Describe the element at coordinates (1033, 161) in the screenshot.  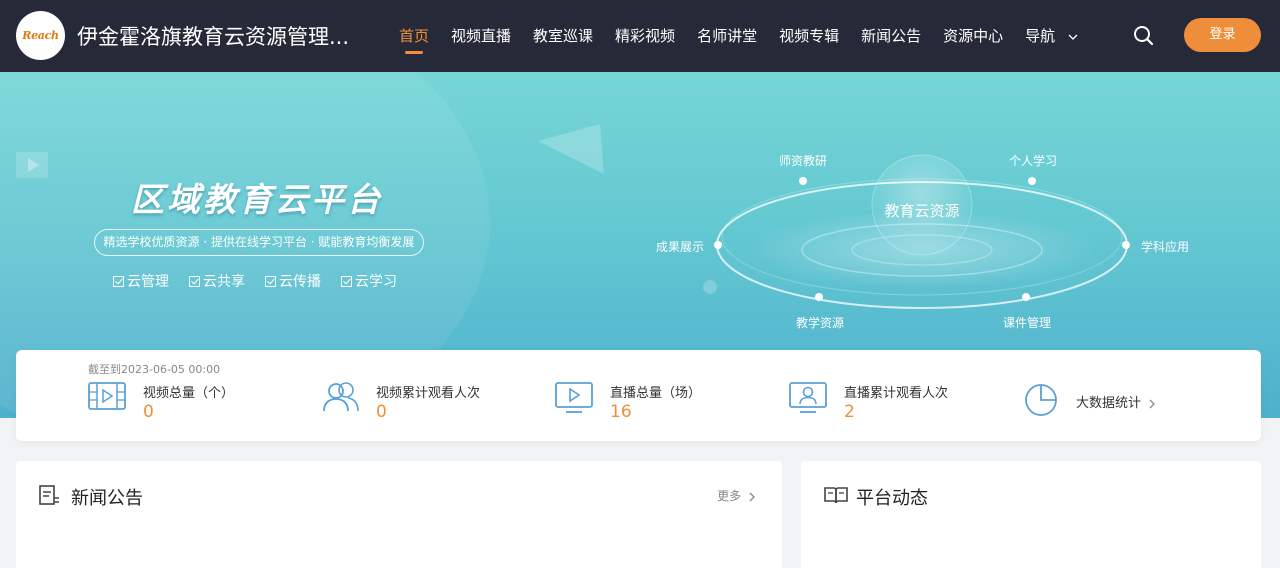
I see `orbit-node-label: 个人学习` at that location.